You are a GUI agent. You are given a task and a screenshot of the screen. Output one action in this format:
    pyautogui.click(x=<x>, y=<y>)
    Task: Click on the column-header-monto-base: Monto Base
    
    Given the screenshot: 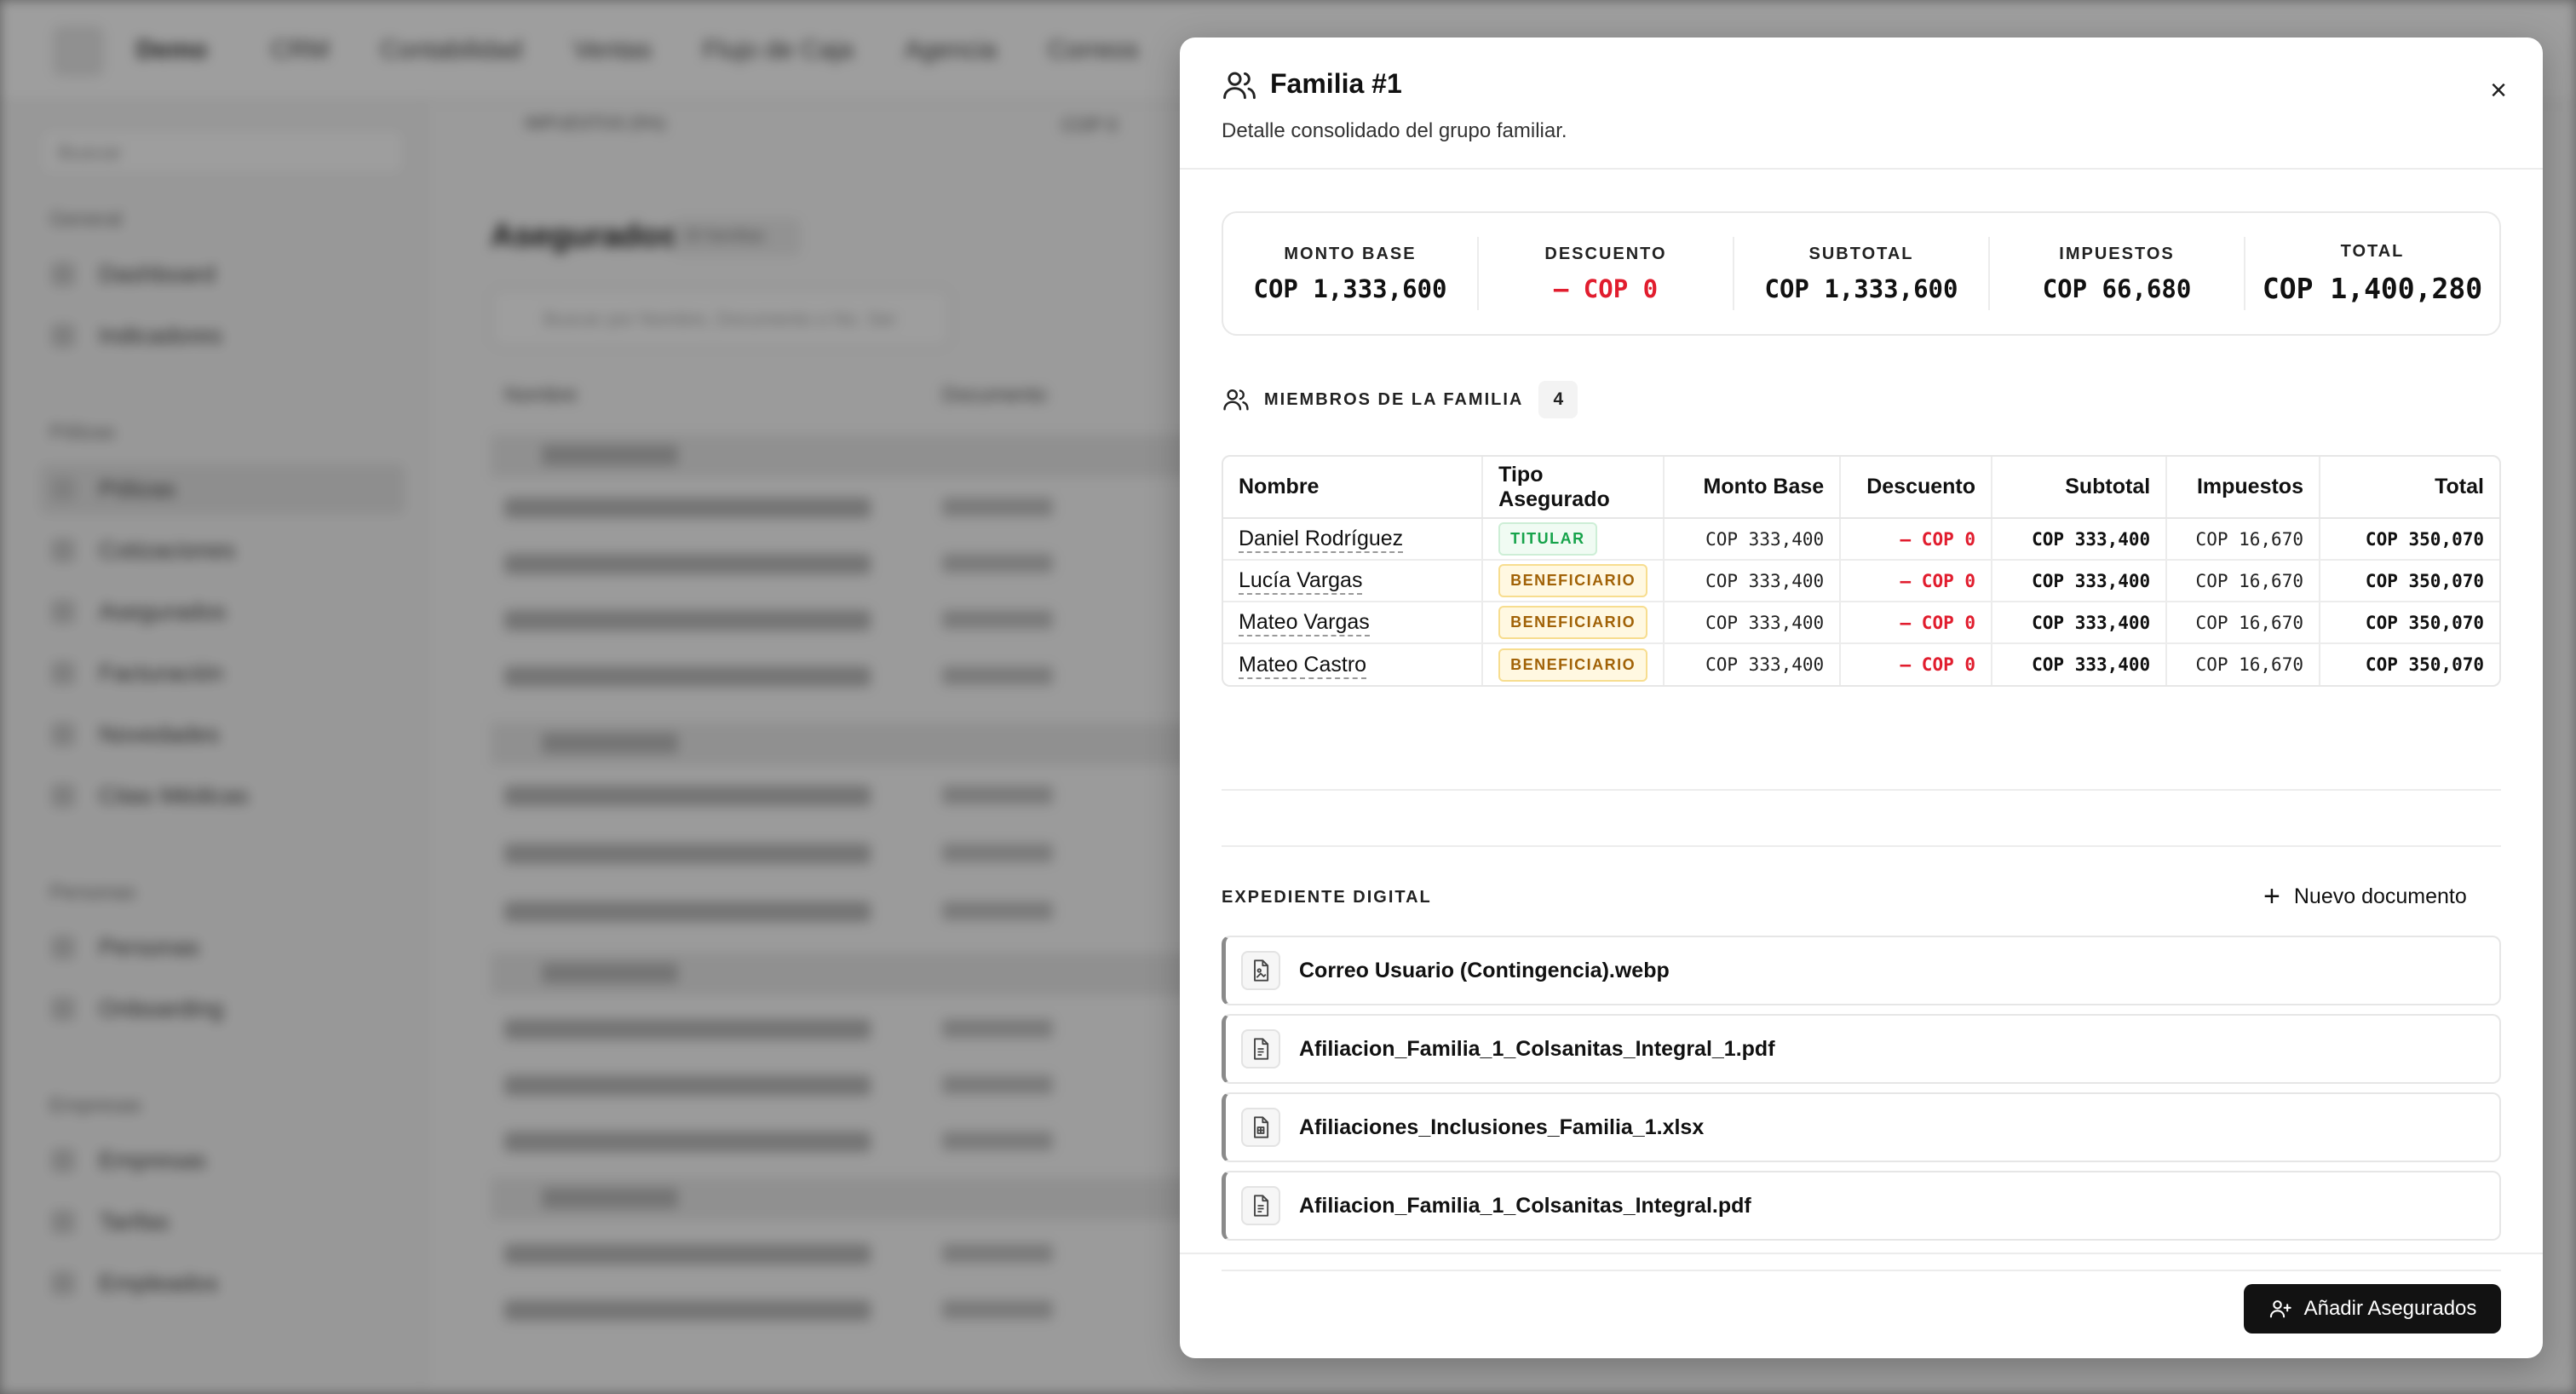 What is the action you would take?
    pyautogui.click(x=1753, y=488)
    